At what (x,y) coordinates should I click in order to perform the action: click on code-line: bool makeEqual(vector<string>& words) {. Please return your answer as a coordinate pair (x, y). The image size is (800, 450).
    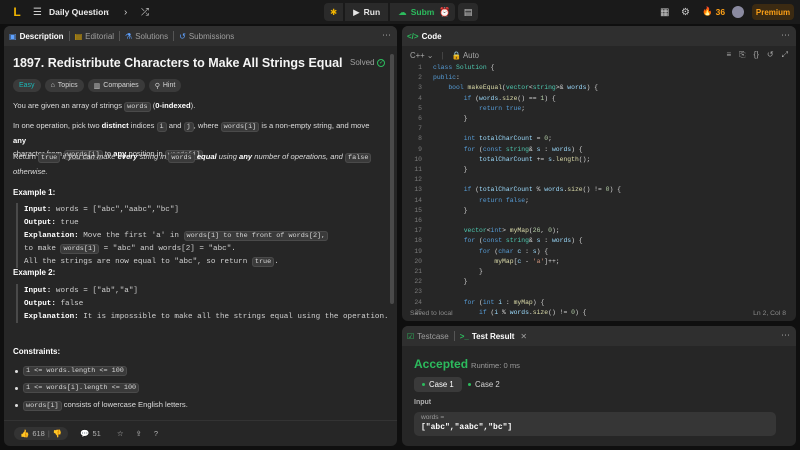
    Looking at the image, I should click on (515, 87).